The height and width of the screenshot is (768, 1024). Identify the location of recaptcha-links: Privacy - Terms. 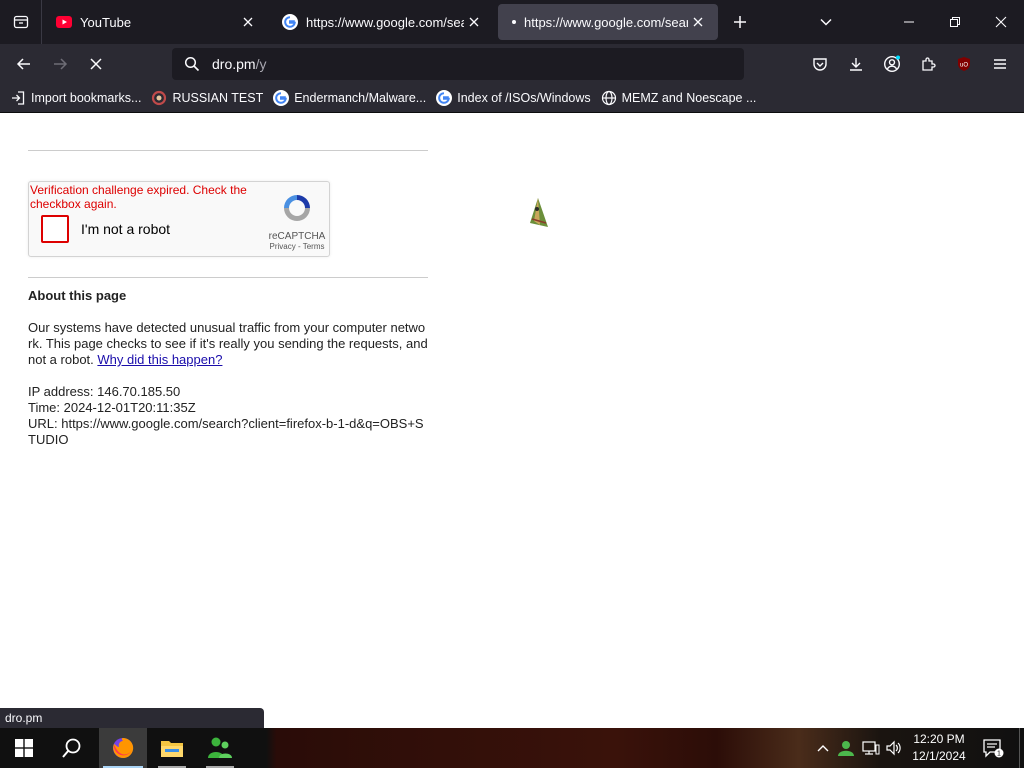
(297, 246).